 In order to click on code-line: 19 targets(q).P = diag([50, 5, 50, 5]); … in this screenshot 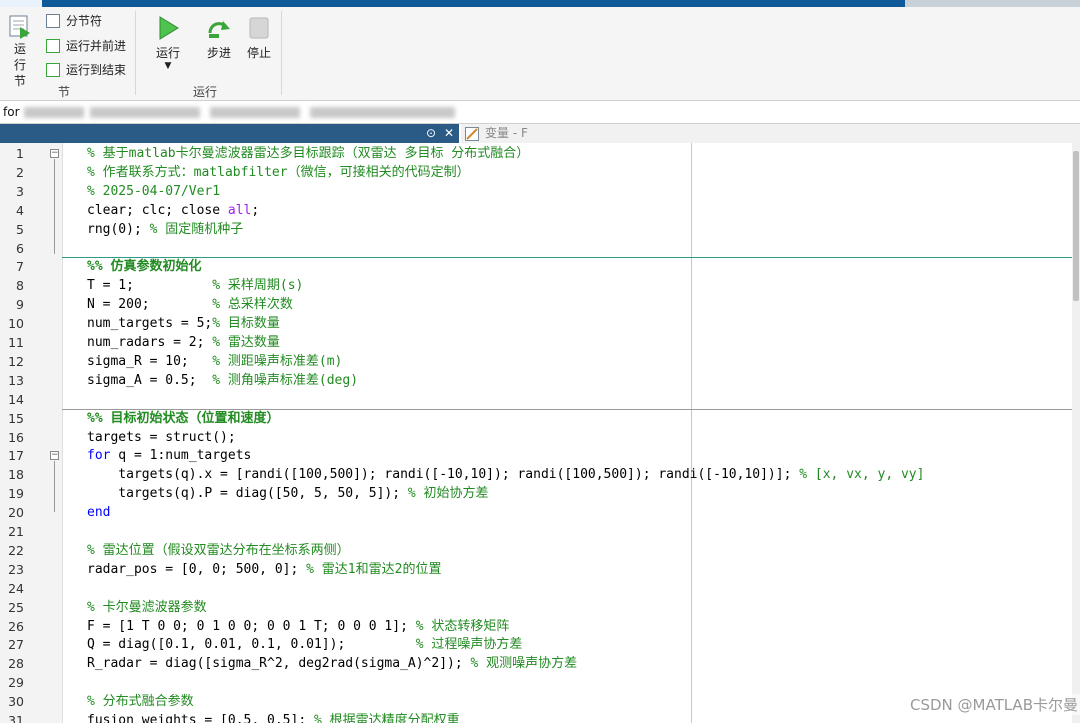, I will do `click(536, 494)`.